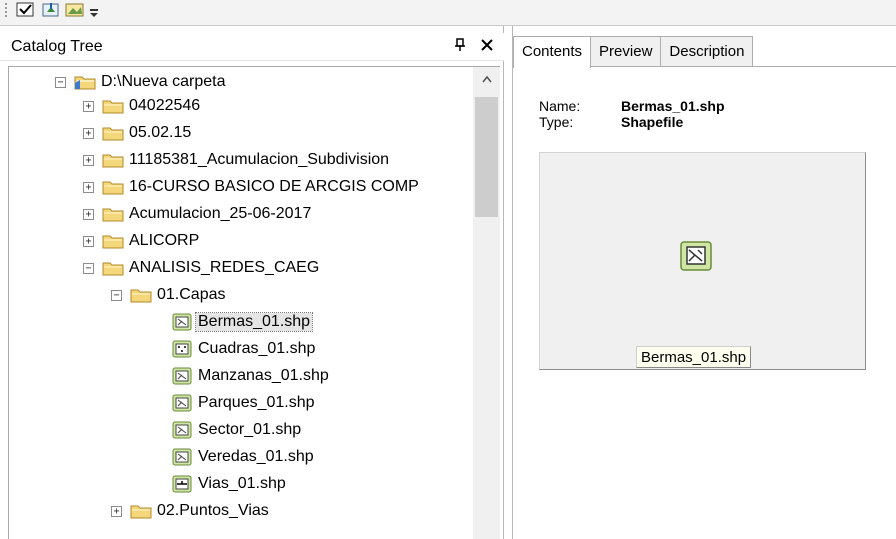  Describe the element at coordinates (25, 10) in the screenshot. I see `checkbox-icon` at that location.